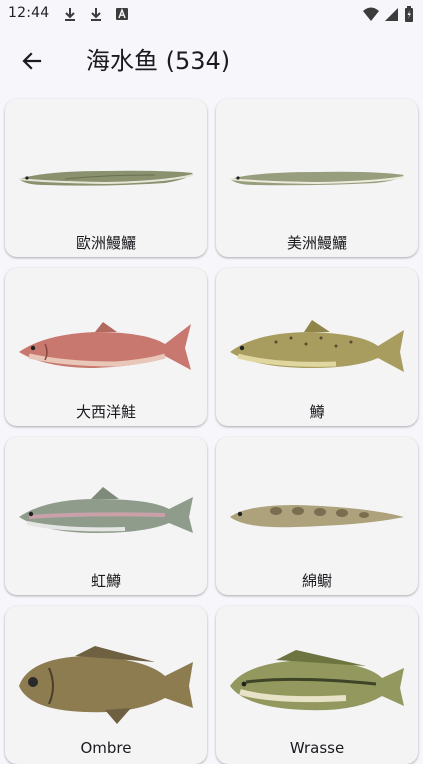 The image size is (423, 764). I want to click on fish-card: 鱒, so click(317, 347).